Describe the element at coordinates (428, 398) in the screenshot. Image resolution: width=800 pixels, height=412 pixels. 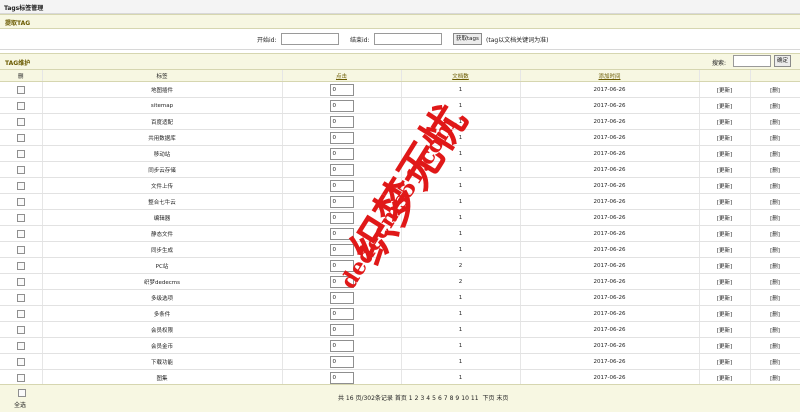
I see `pager-page-link: 4` at that location.